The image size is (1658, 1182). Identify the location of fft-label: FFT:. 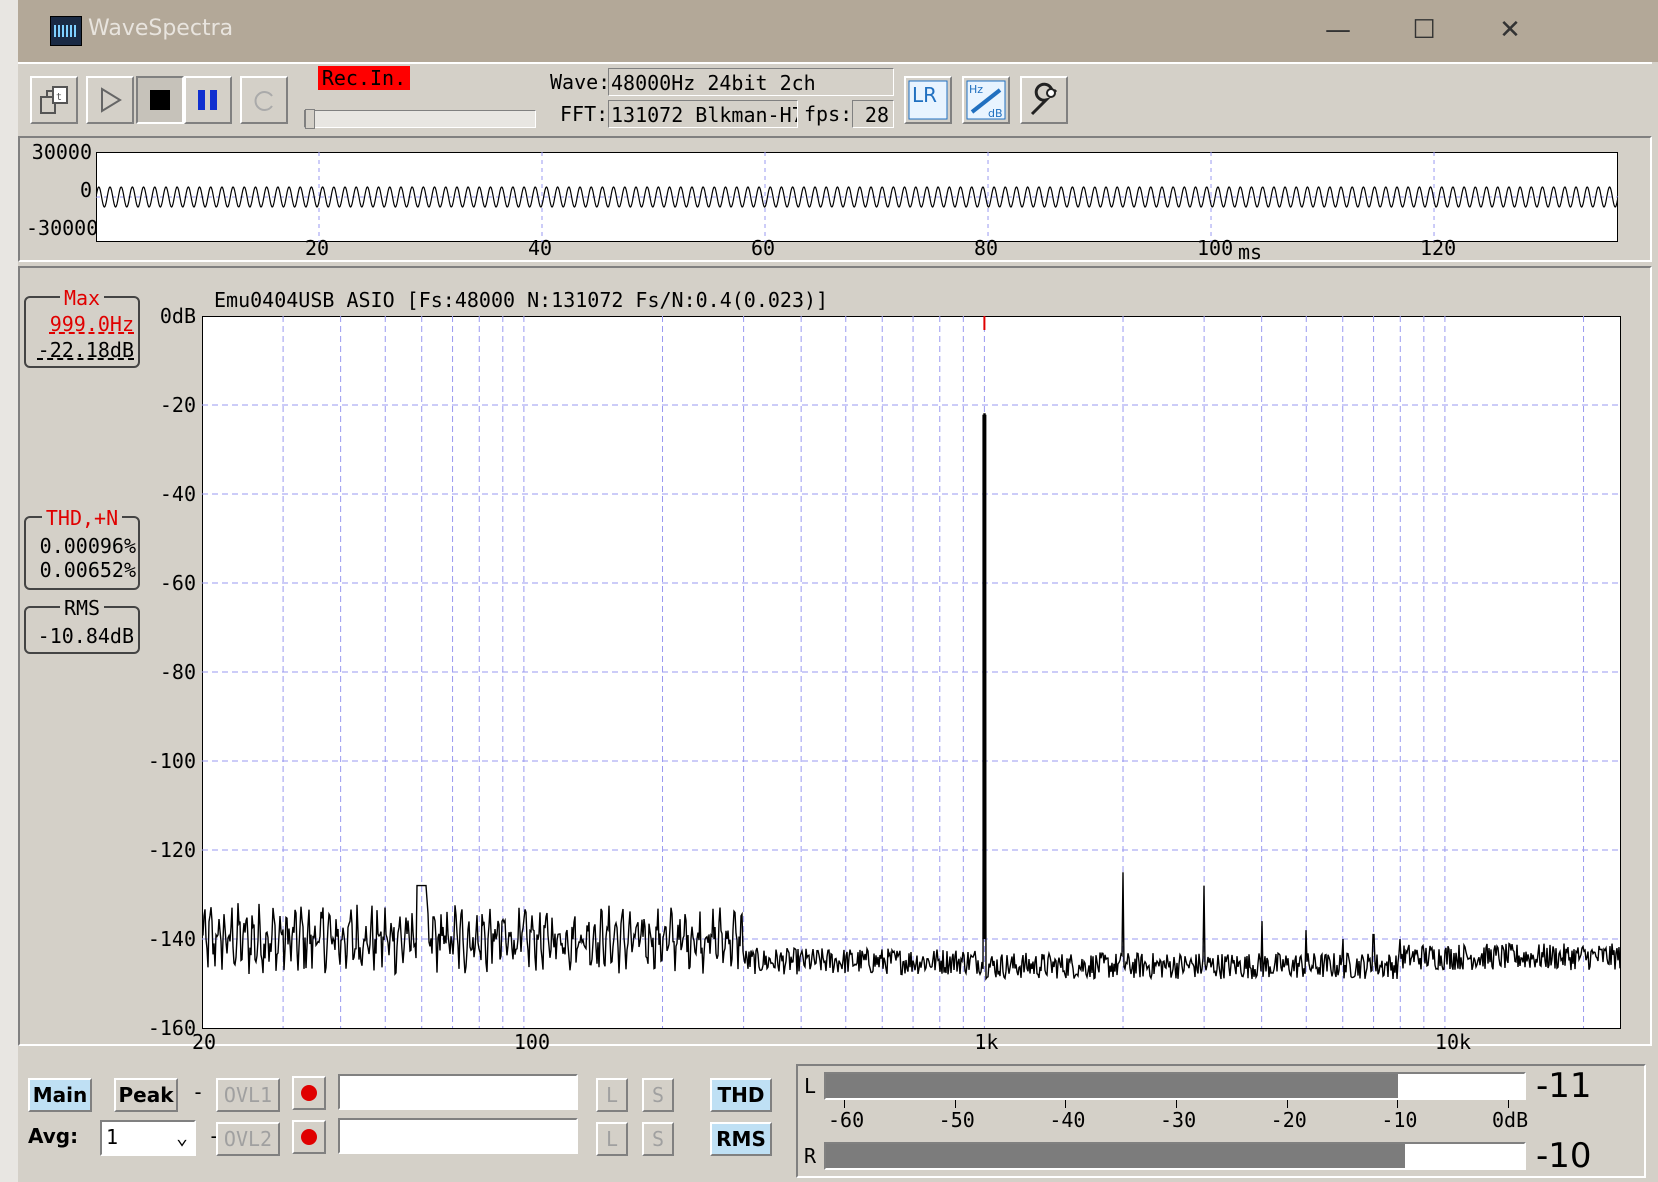
(584, 114).